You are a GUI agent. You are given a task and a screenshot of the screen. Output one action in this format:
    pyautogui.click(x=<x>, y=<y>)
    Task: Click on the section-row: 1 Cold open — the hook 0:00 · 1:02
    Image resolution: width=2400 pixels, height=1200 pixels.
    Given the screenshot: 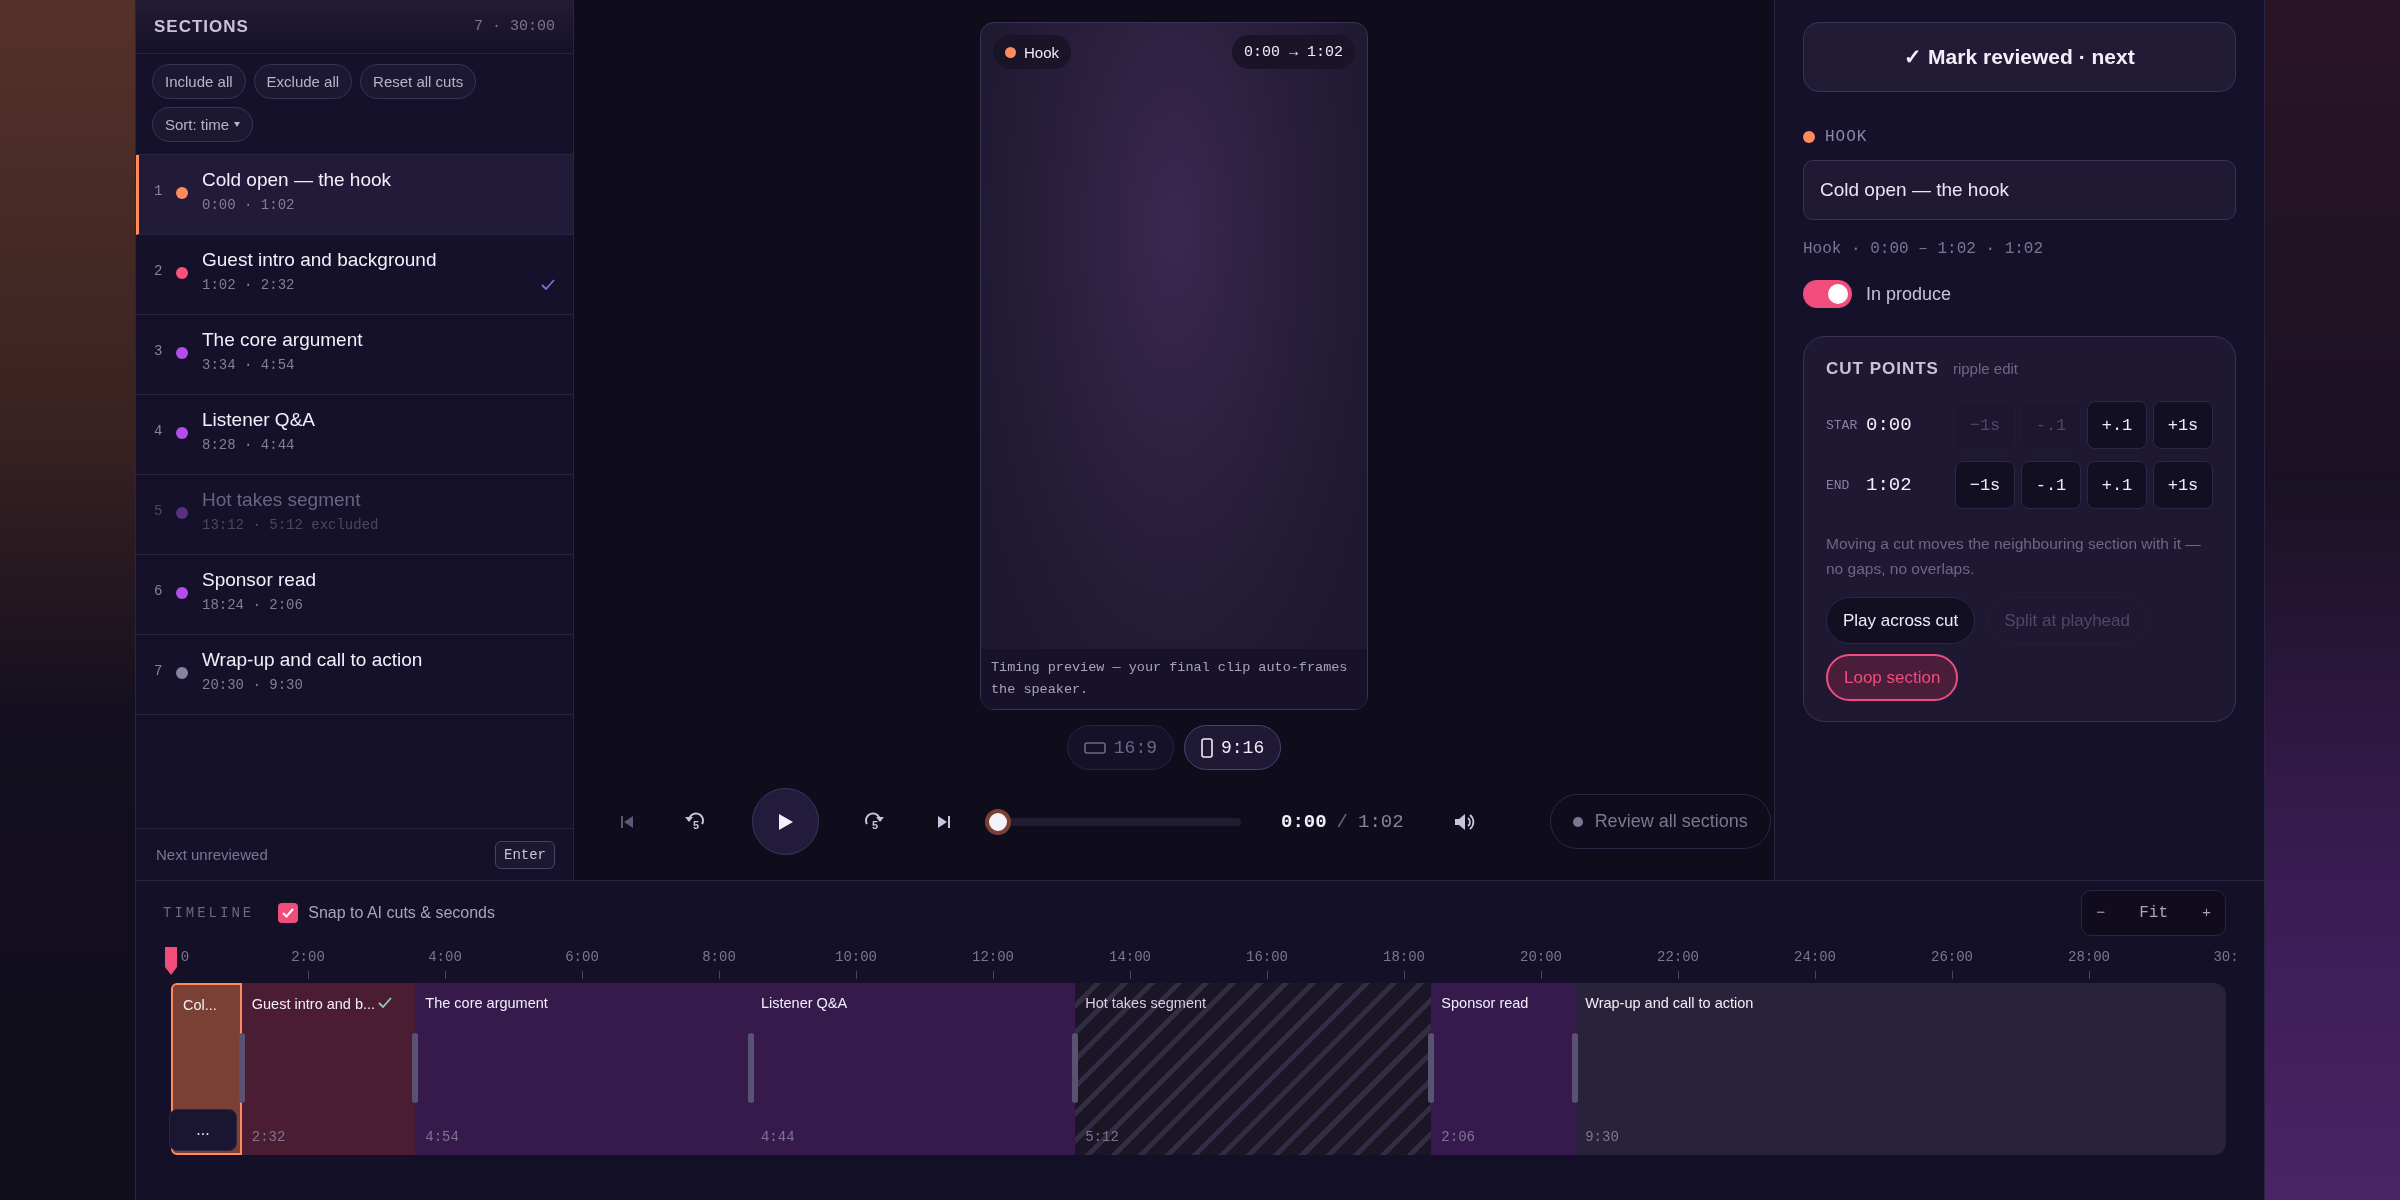 What is the action you would take?
    pyautogui.click(x=354, y=195)
    